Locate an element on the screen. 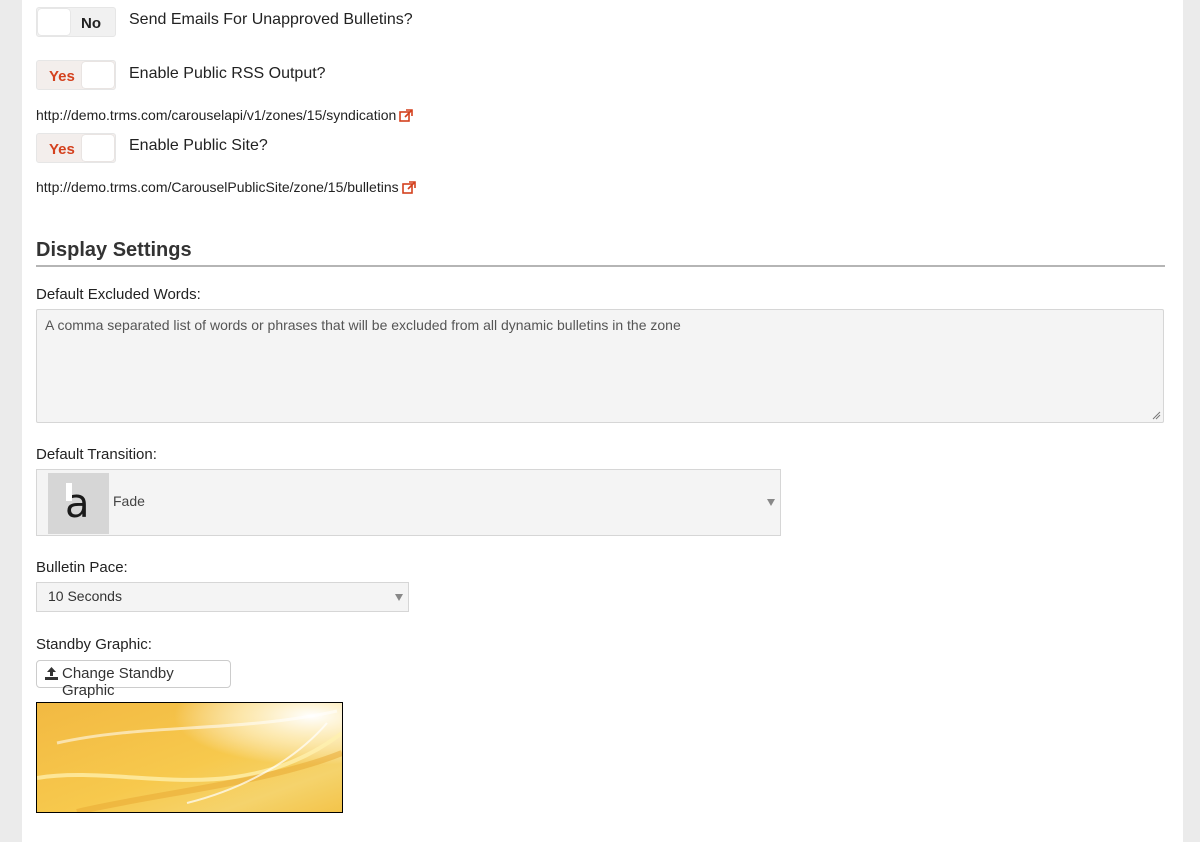 This screenshot has width=1200, height=842. transition-label: Default Transition: is located at coordinates (96, 454).